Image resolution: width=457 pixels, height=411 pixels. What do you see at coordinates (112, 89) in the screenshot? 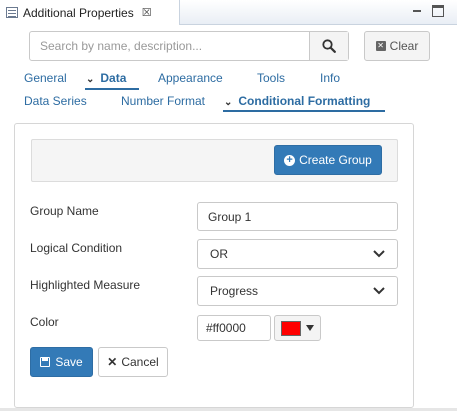
I see `tab-data-underline` at bounding box center [112, 89].